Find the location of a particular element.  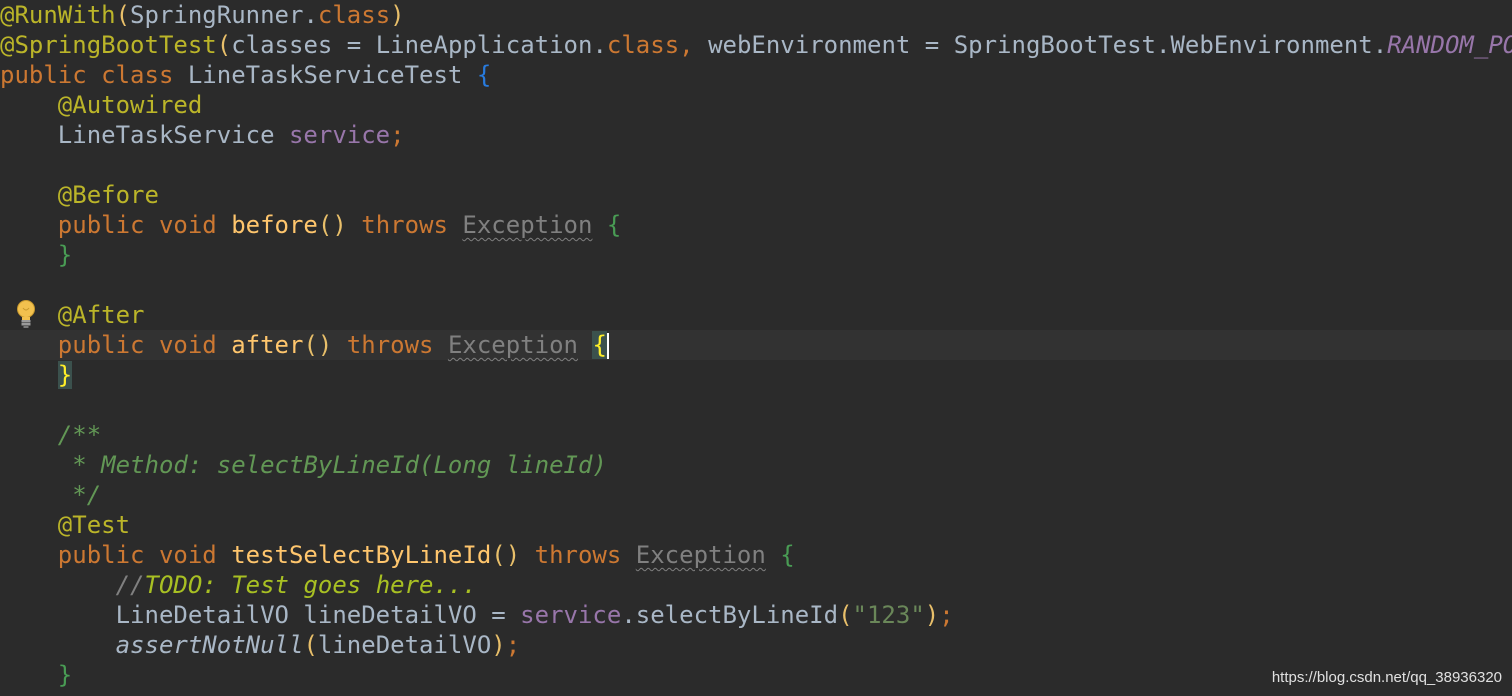

method-name-token: after is located at coordinates (267, 345).